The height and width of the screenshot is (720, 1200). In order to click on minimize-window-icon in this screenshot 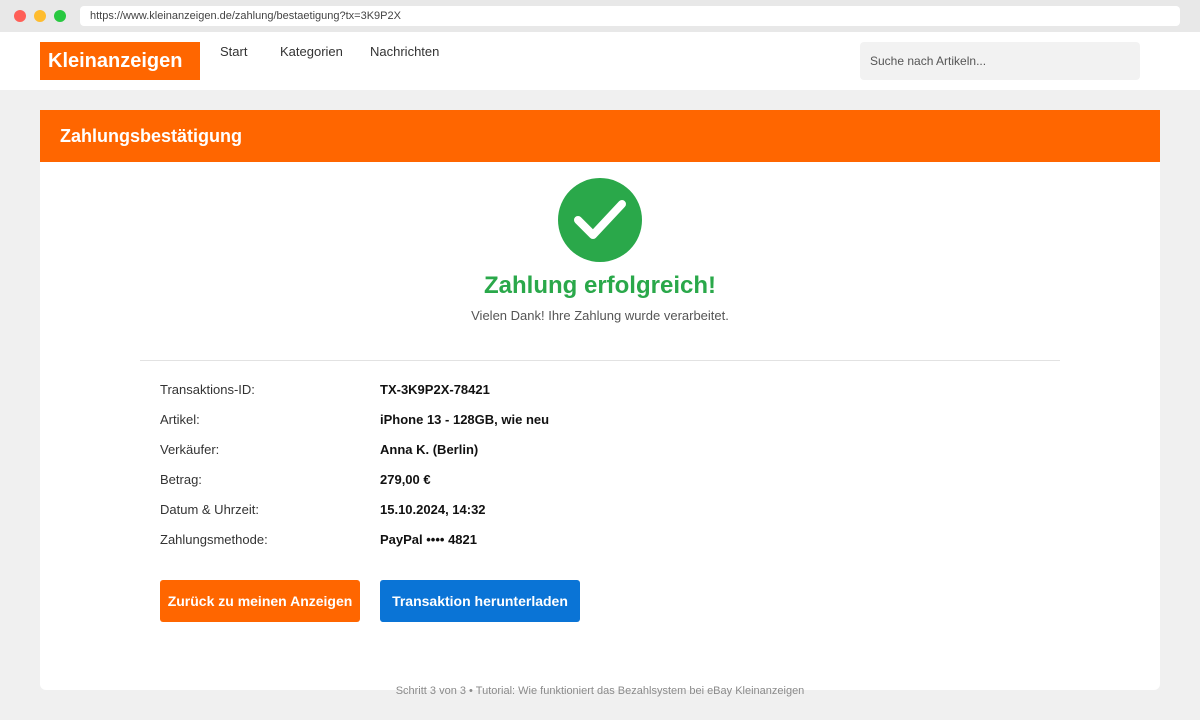, I will do `click(40, 16)`.